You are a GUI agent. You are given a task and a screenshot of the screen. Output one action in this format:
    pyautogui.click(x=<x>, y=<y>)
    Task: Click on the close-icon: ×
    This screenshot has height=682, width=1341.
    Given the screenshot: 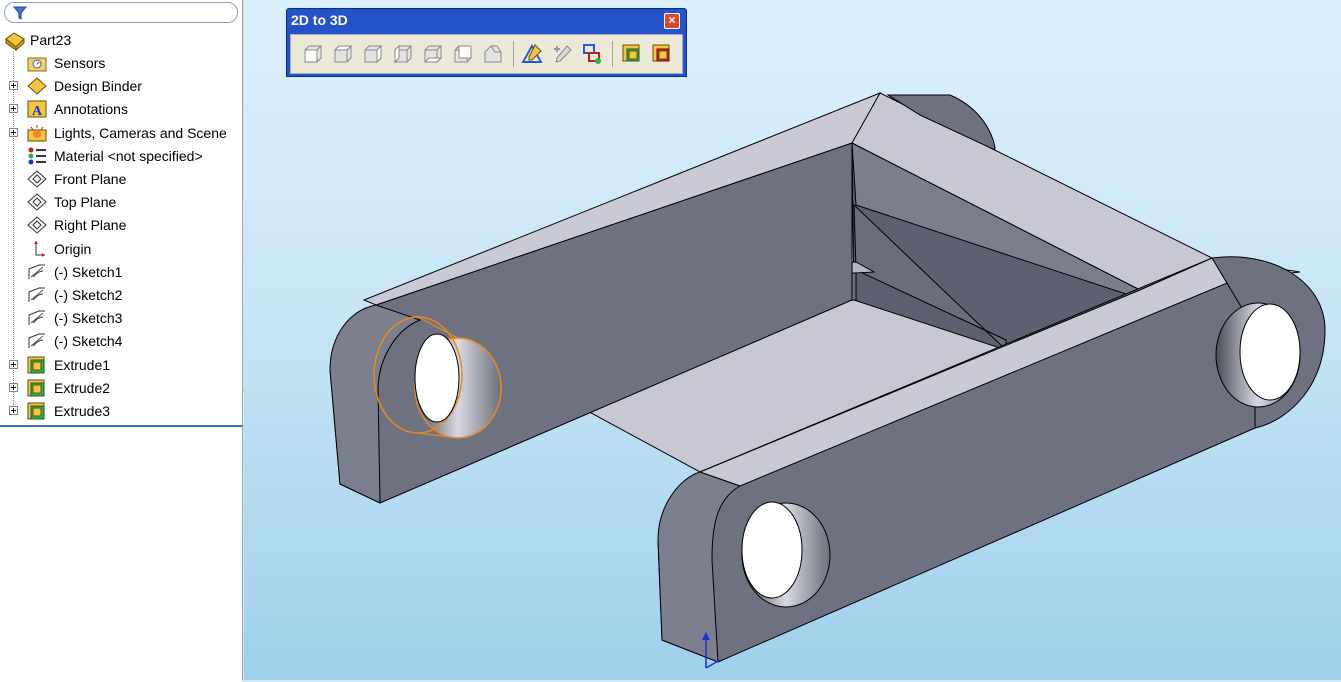 What is the action you would take?
    pyautogui.click(x=672, y=20)
    